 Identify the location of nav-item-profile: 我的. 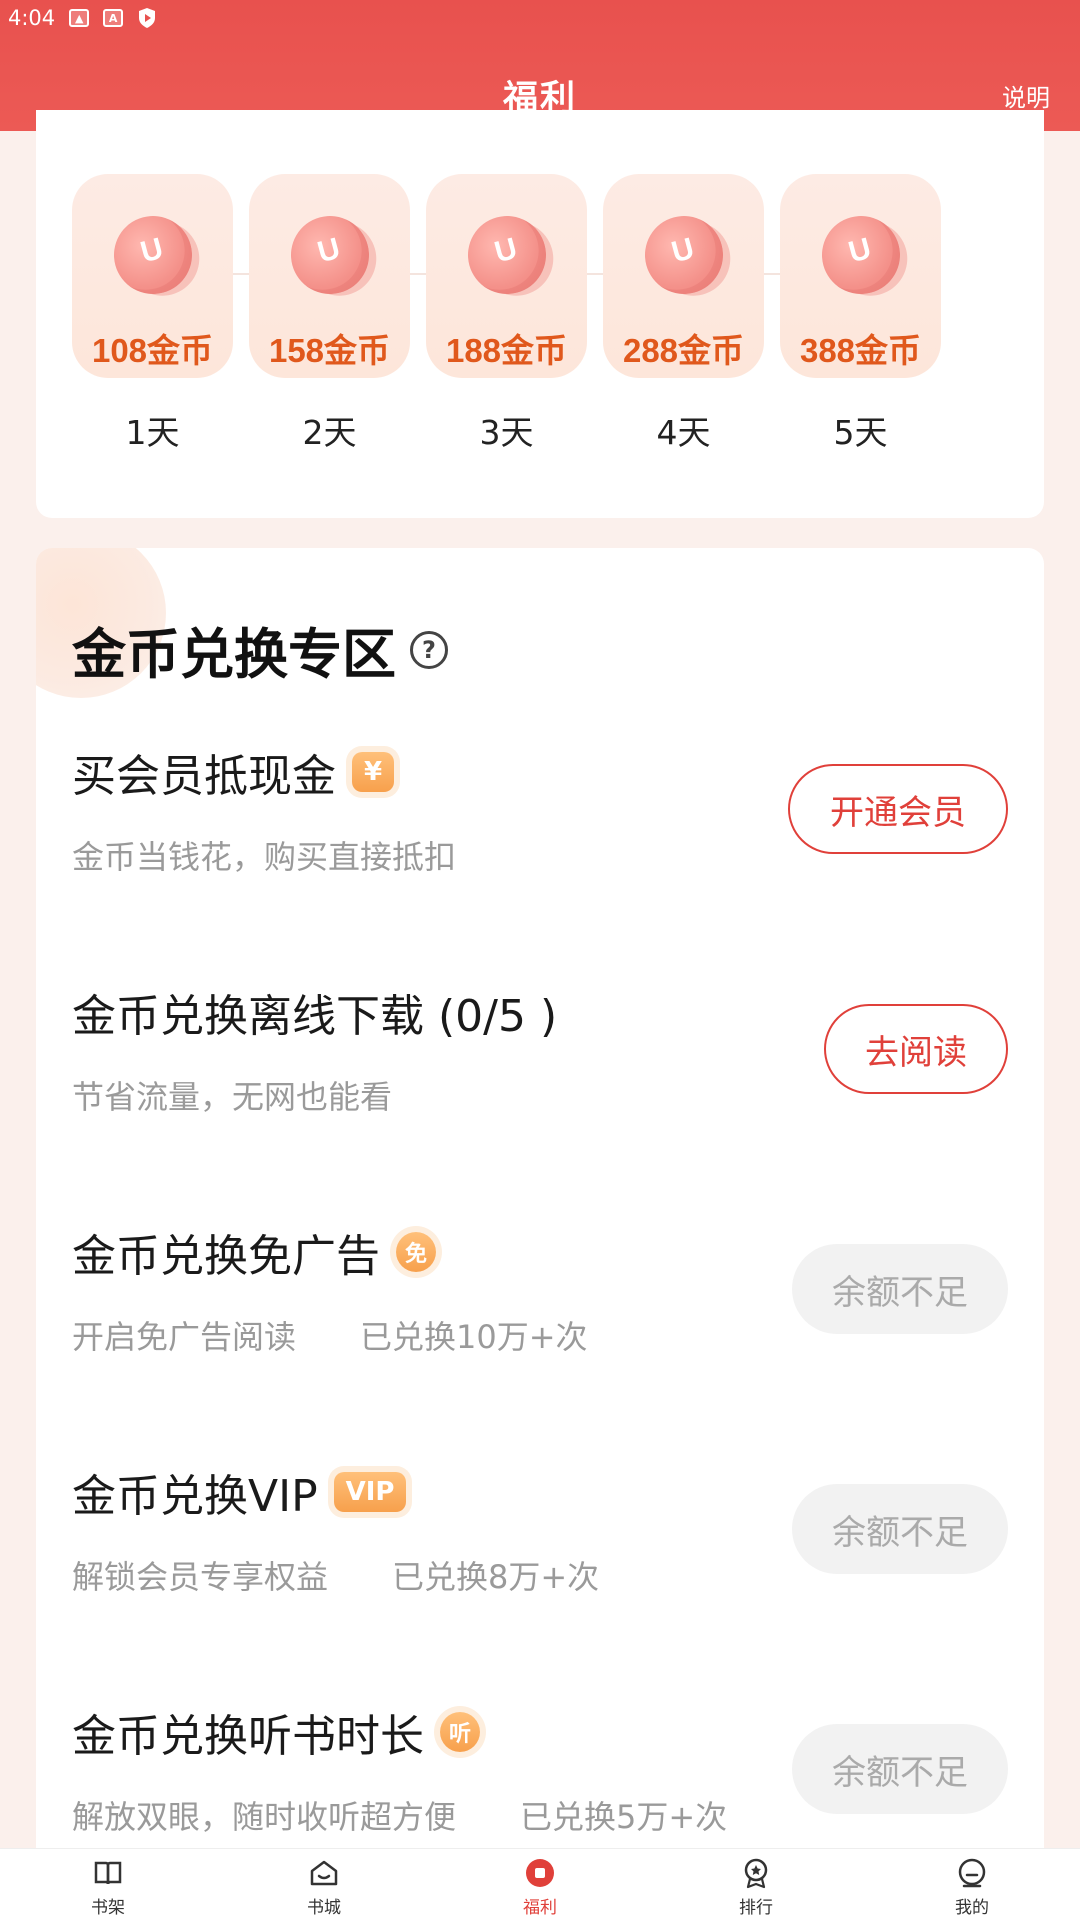
(972, 1884).